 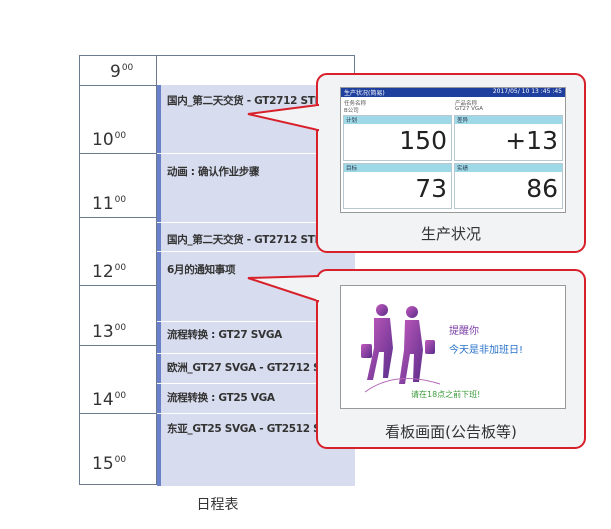 I want to click on event-title: 流程转换 : GT27 SVGA, so click(x=225, y=335).